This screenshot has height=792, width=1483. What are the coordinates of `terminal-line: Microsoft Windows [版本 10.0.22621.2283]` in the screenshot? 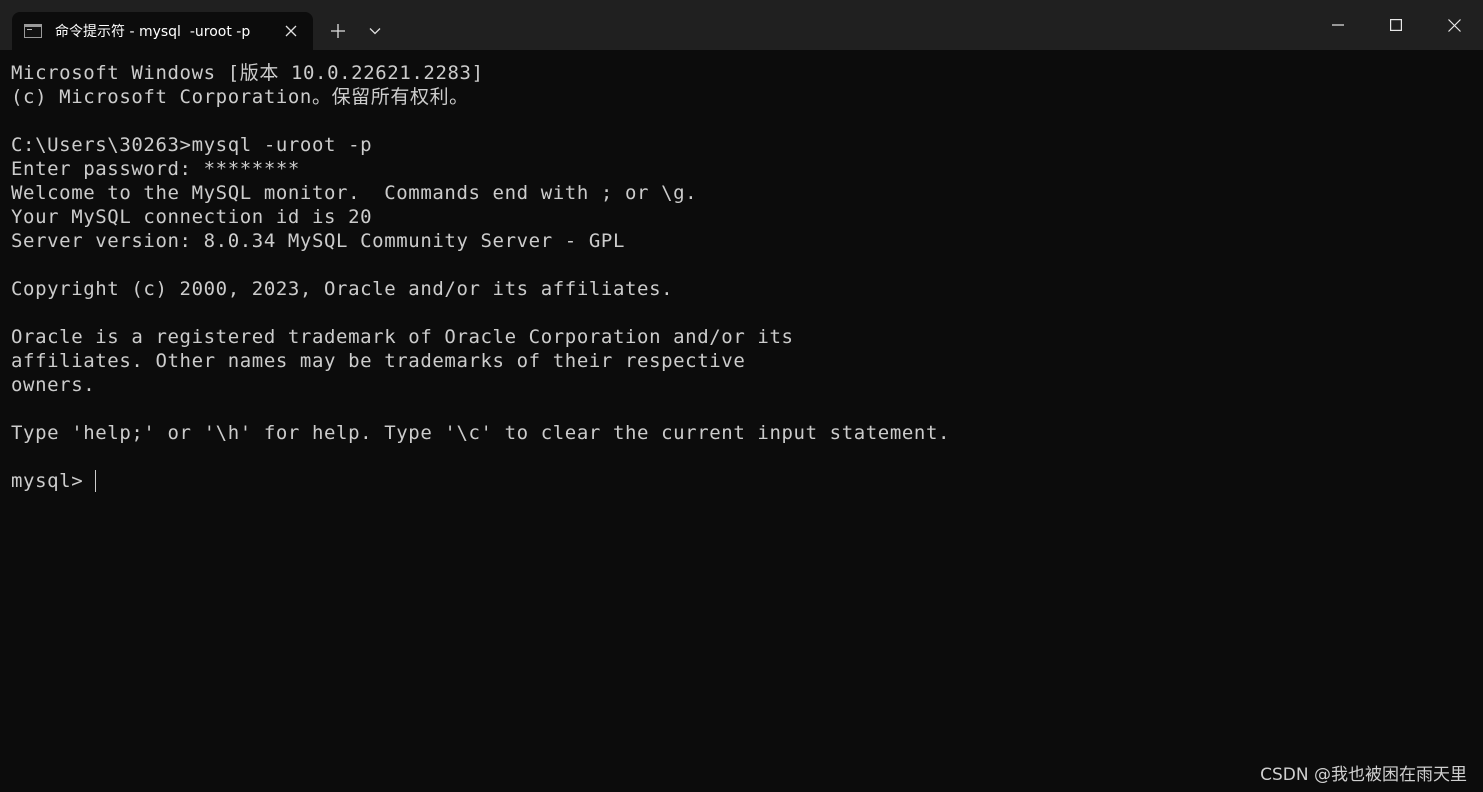 It's located at (247, 73).